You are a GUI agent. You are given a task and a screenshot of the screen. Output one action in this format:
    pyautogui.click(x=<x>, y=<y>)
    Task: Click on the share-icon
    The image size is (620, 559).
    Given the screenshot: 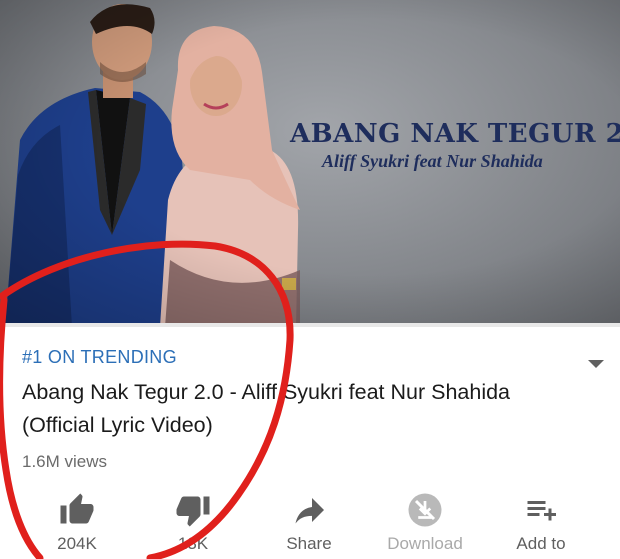 What is the action you would take?
    pyautogui.click(x=309, y=511)
    